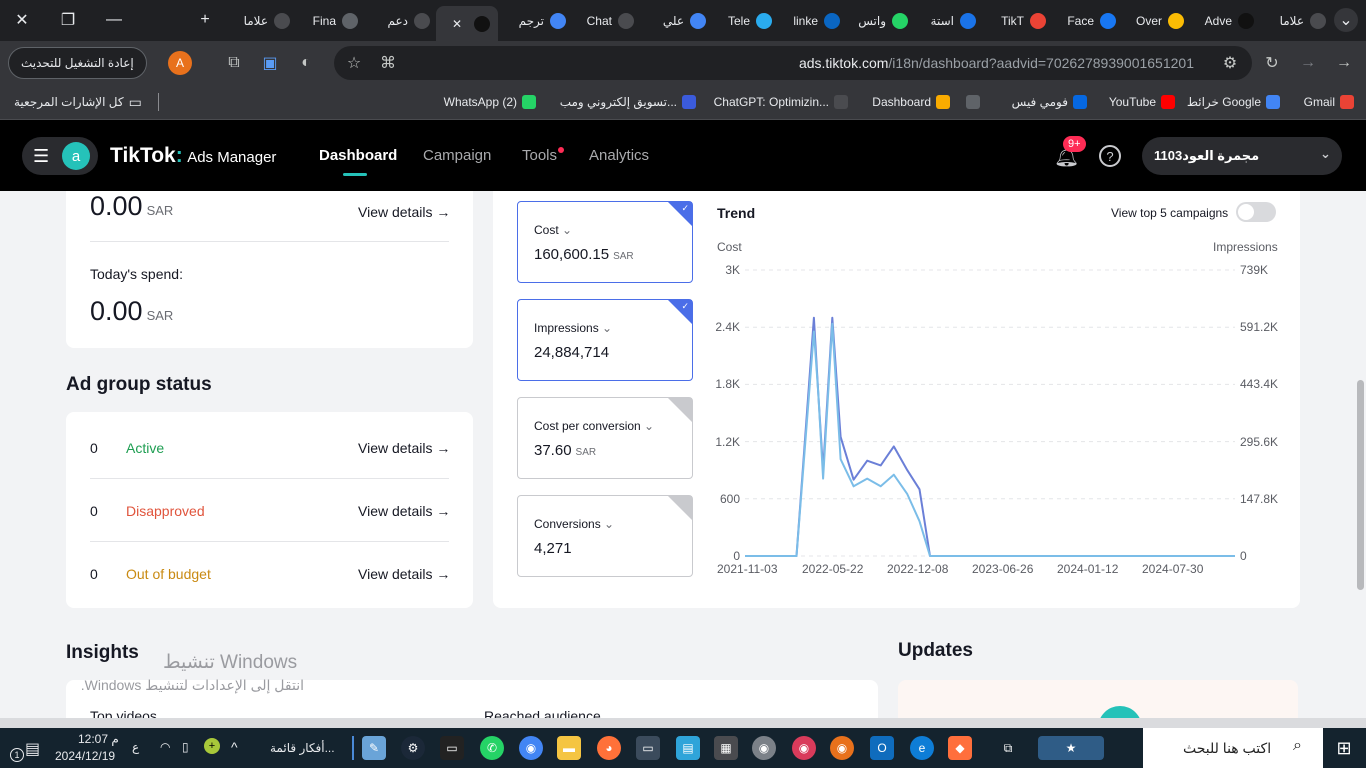  Describe the element at coordinates (98, 739) in the screenshot. I see `clock-time: 12:07 م` at that location.